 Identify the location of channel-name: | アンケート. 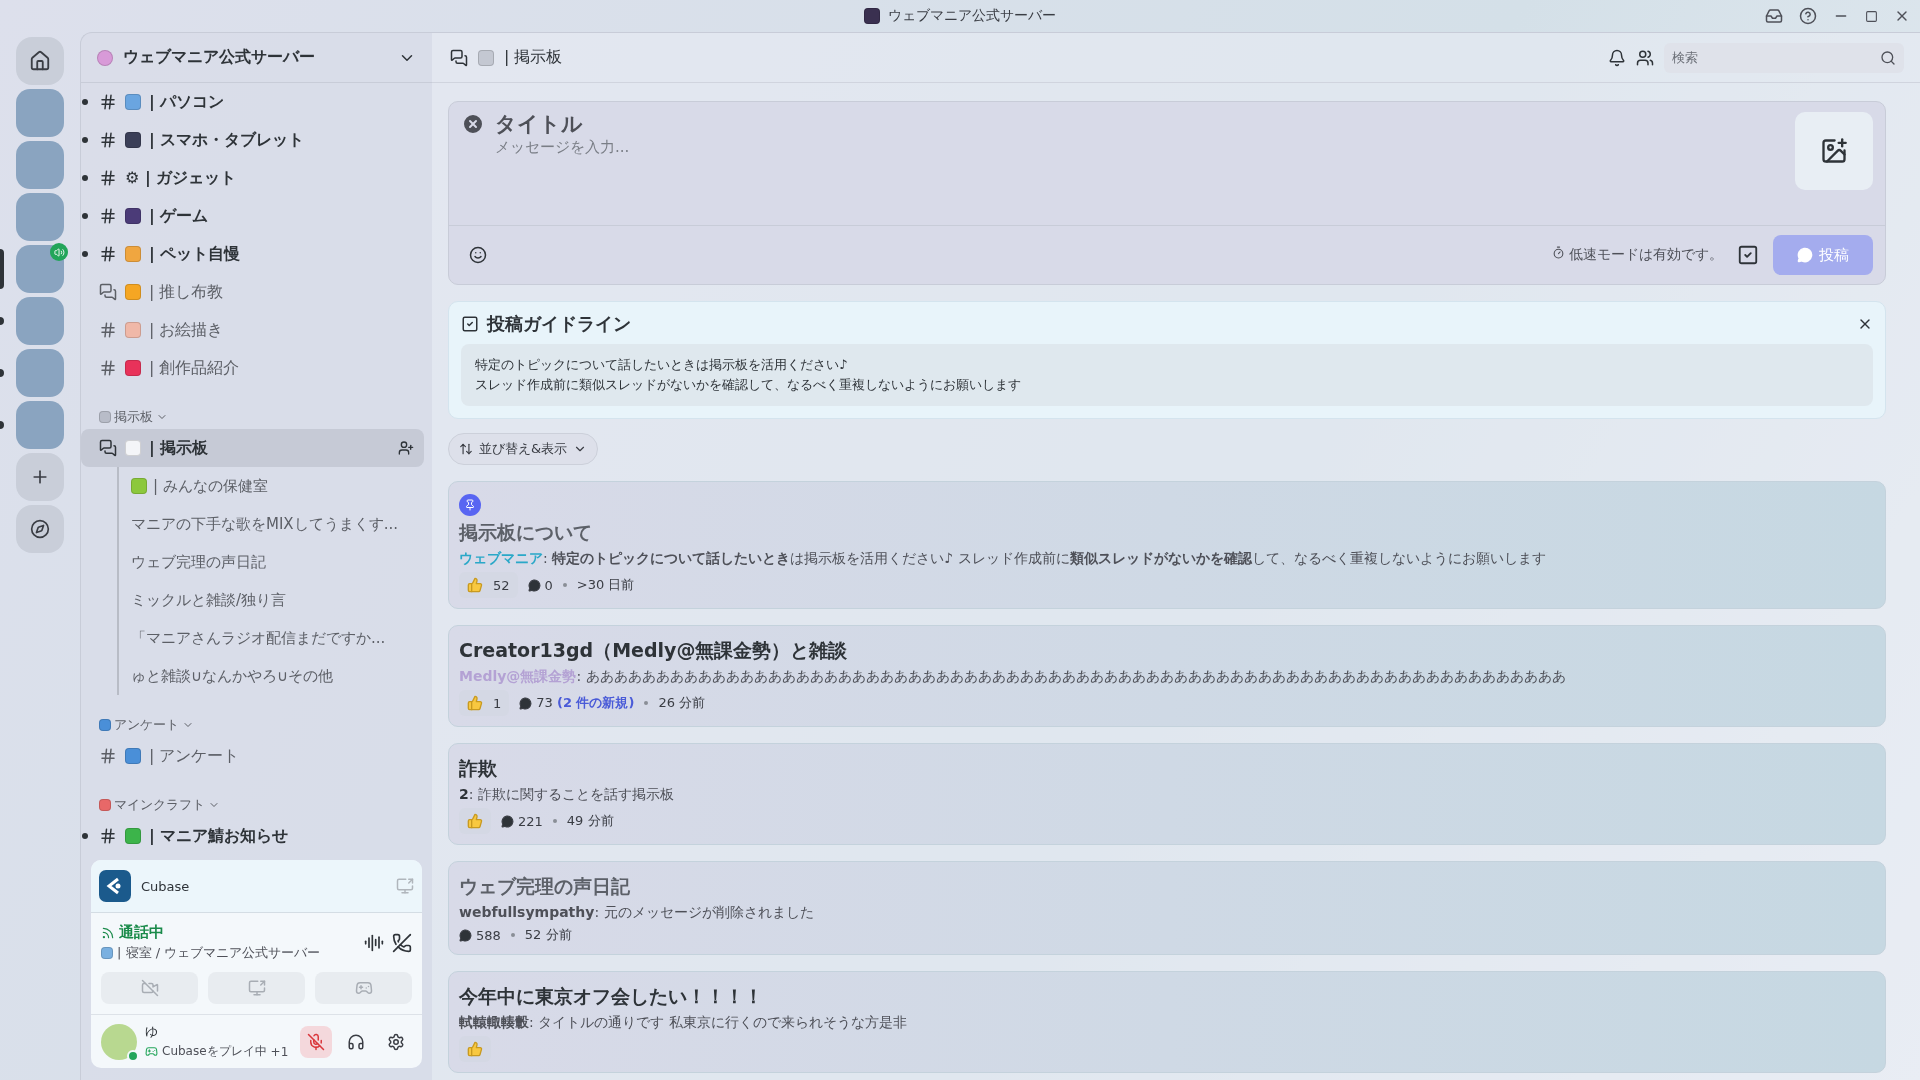
(194, 756).